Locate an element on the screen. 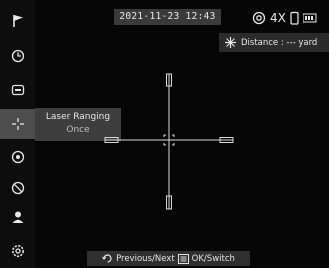  menu-icon is located at coordinates (183, 258).